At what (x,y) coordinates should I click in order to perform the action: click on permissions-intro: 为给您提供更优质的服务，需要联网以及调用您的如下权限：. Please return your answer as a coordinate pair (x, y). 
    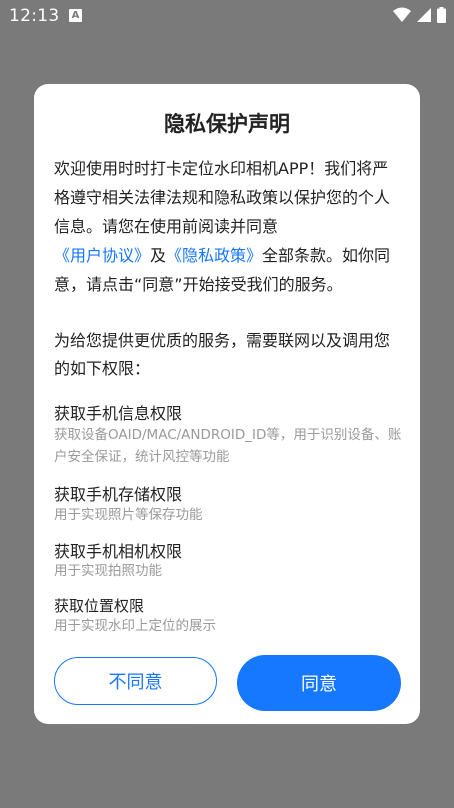
    Looking at the image, I should click on (222, 354).